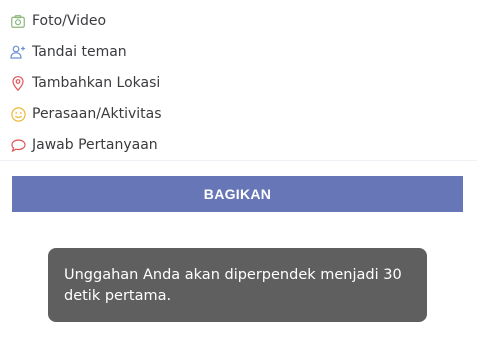  What do you see at coordinates (18, 114) in the screenshot?
I see `smiley-icon` at bounding box center [18, 114].